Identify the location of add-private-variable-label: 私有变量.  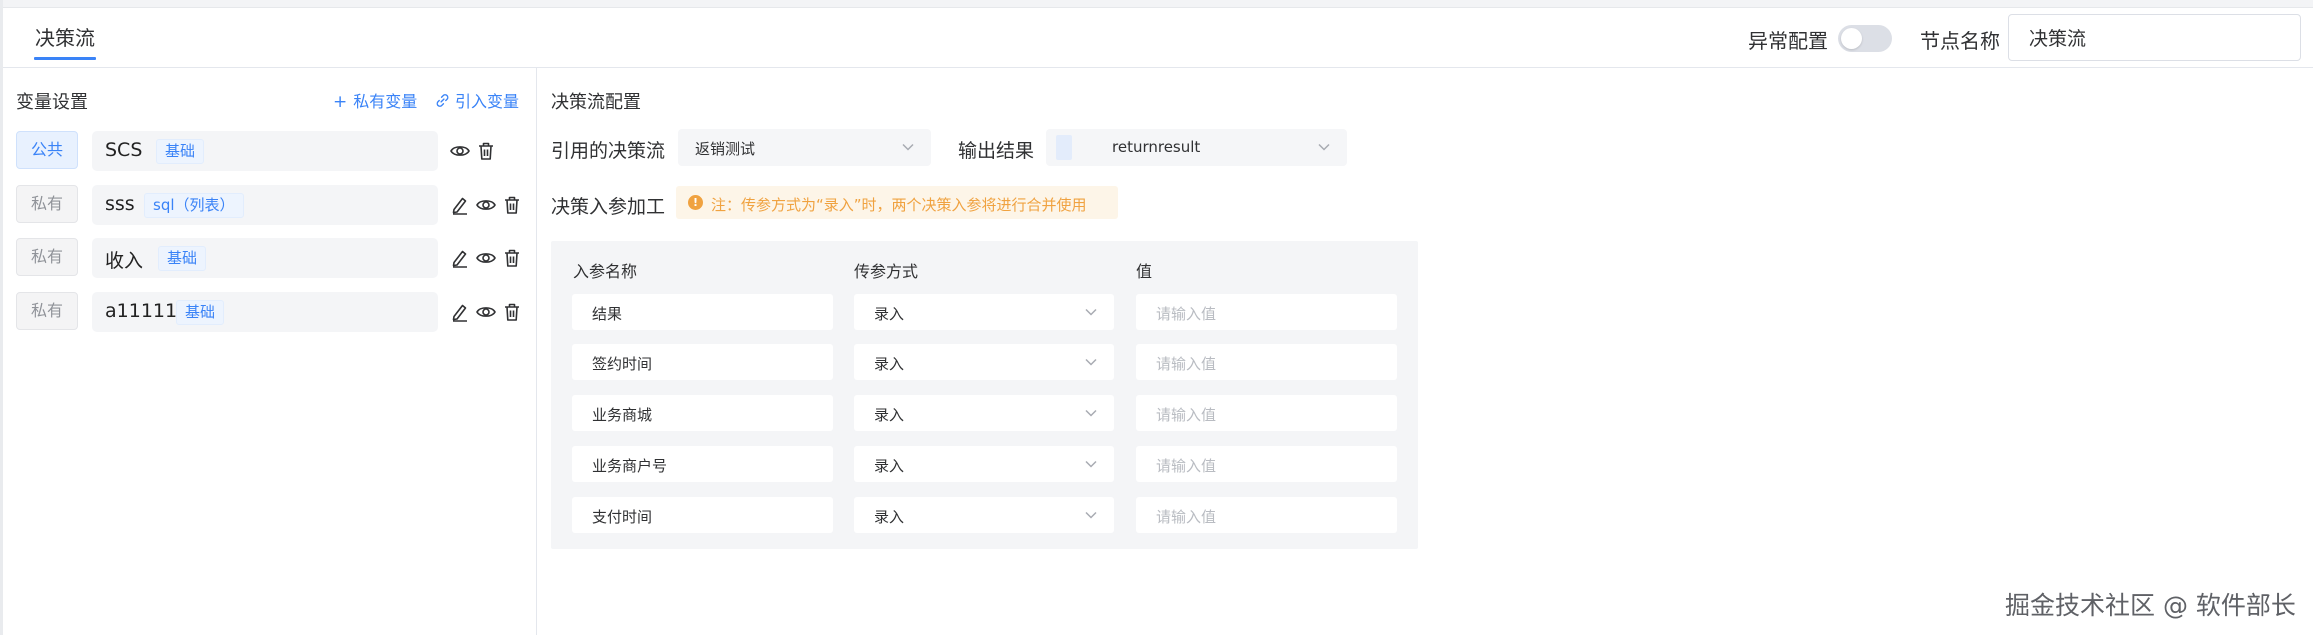
(385, 101).